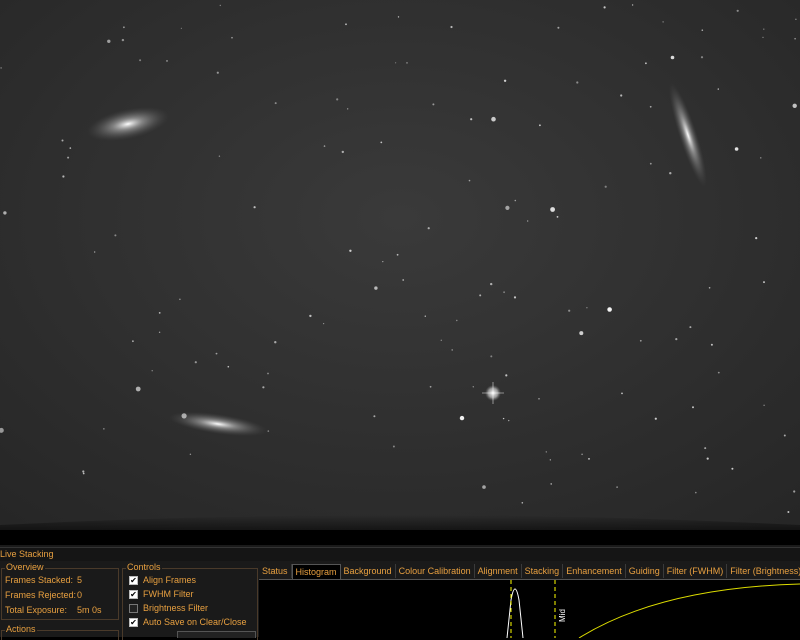 This screenshot has width=800, height=640. What do you see at coordinates (195, 622) in the screenshot?
I see `auto-save-label: Auto Save on Clear/Close` at bounding box center [195, 622].